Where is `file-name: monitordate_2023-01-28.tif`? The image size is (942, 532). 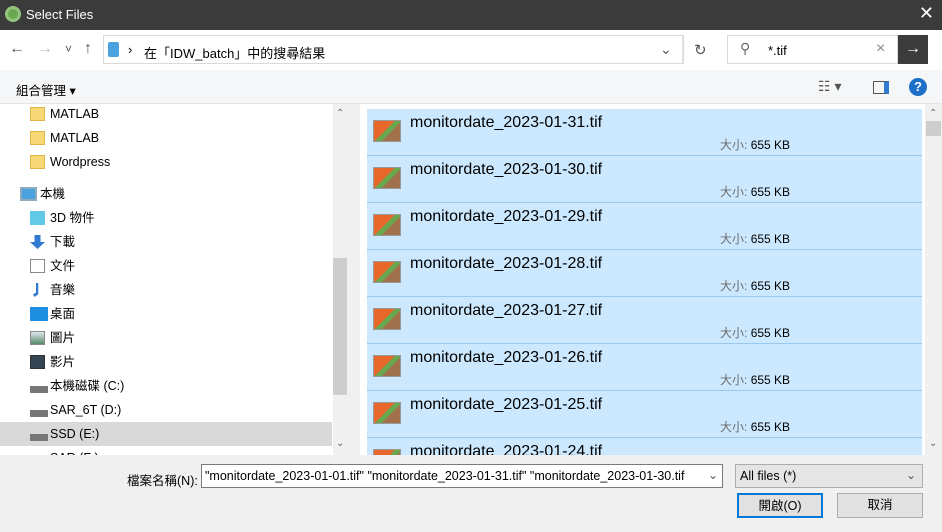
file-name: monitordate_2023-01-28.tif is located at coordinates (506, 263).